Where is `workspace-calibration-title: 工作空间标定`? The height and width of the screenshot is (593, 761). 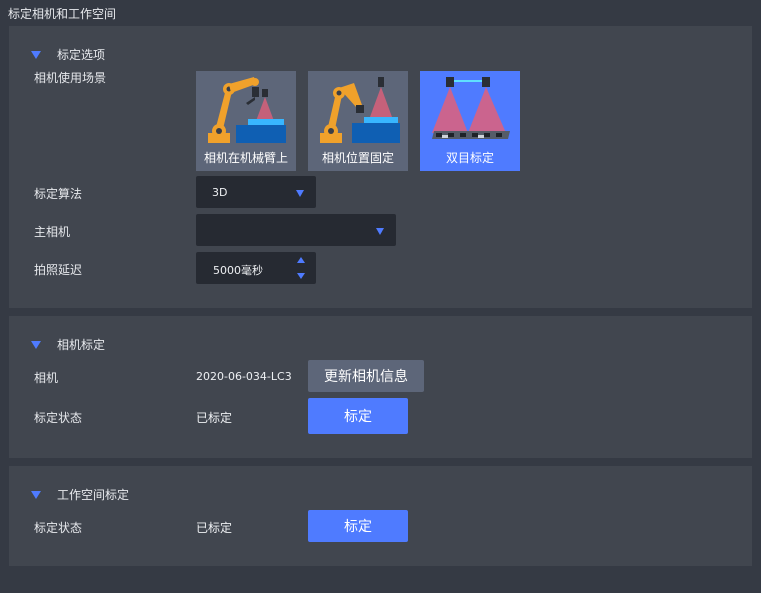
workspace-calibration-title: 工作空间标定 is located at coordinates (93, 495).